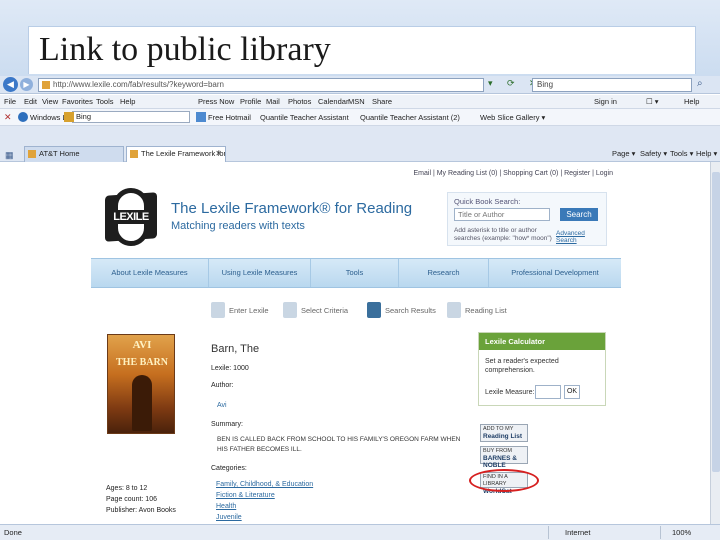 The image size is (720, 540). Describe the element at coordinates (13, 532) in the screenshot. I see `status-text: Done` at that location.